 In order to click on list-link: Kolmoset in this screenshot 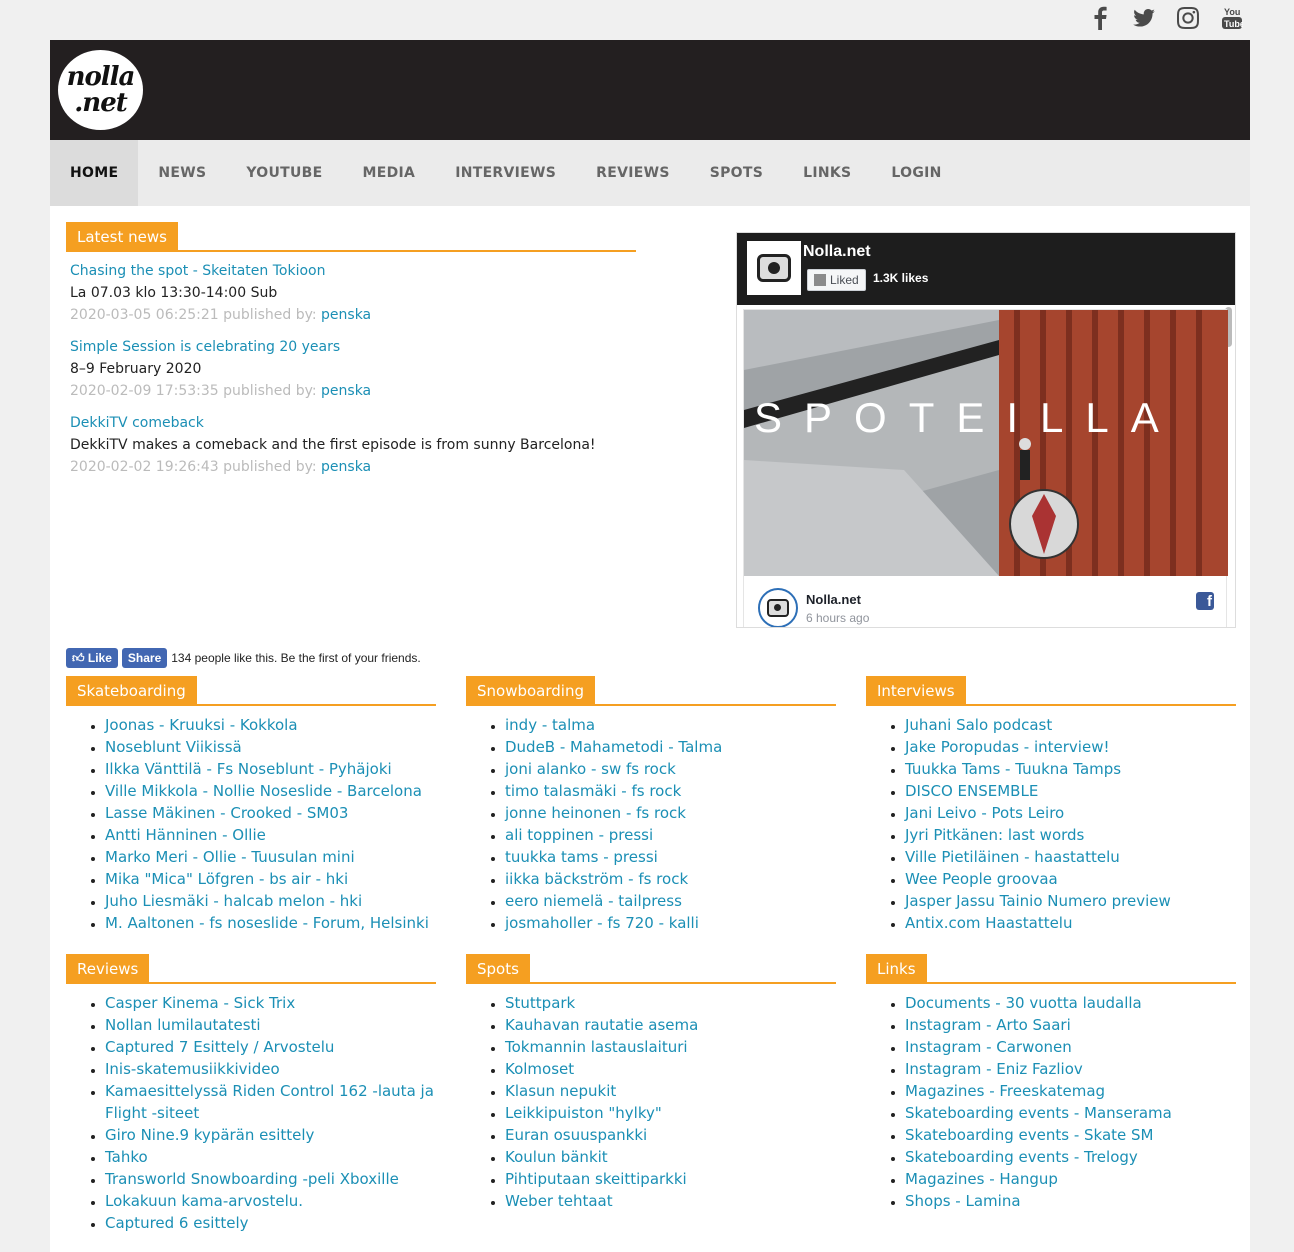, I will do `click(539, 1069)`.